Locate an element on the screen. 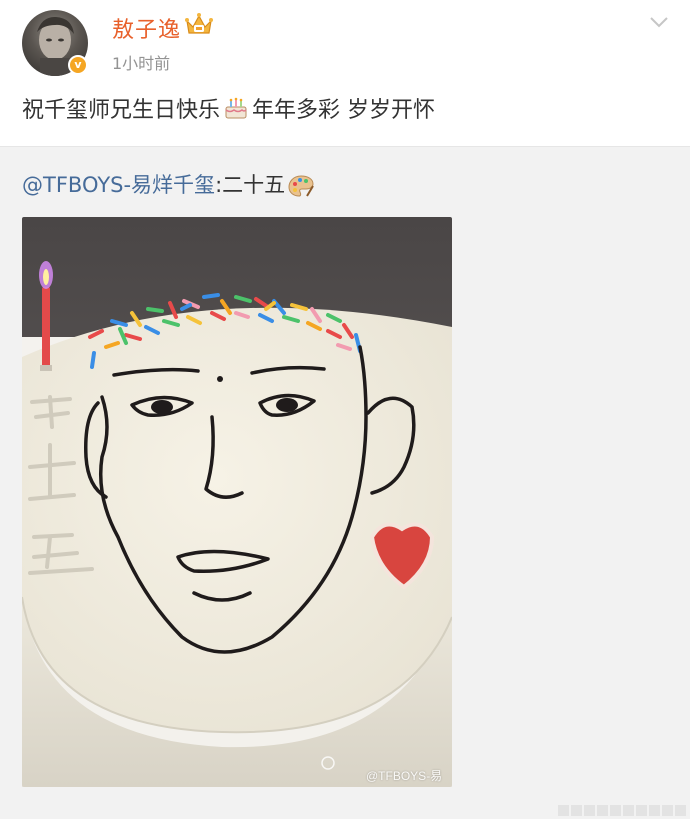 Image resolution: width=690 pixels, height=819 pixels. chevron-down-icon is located at coordinates (659, 22).